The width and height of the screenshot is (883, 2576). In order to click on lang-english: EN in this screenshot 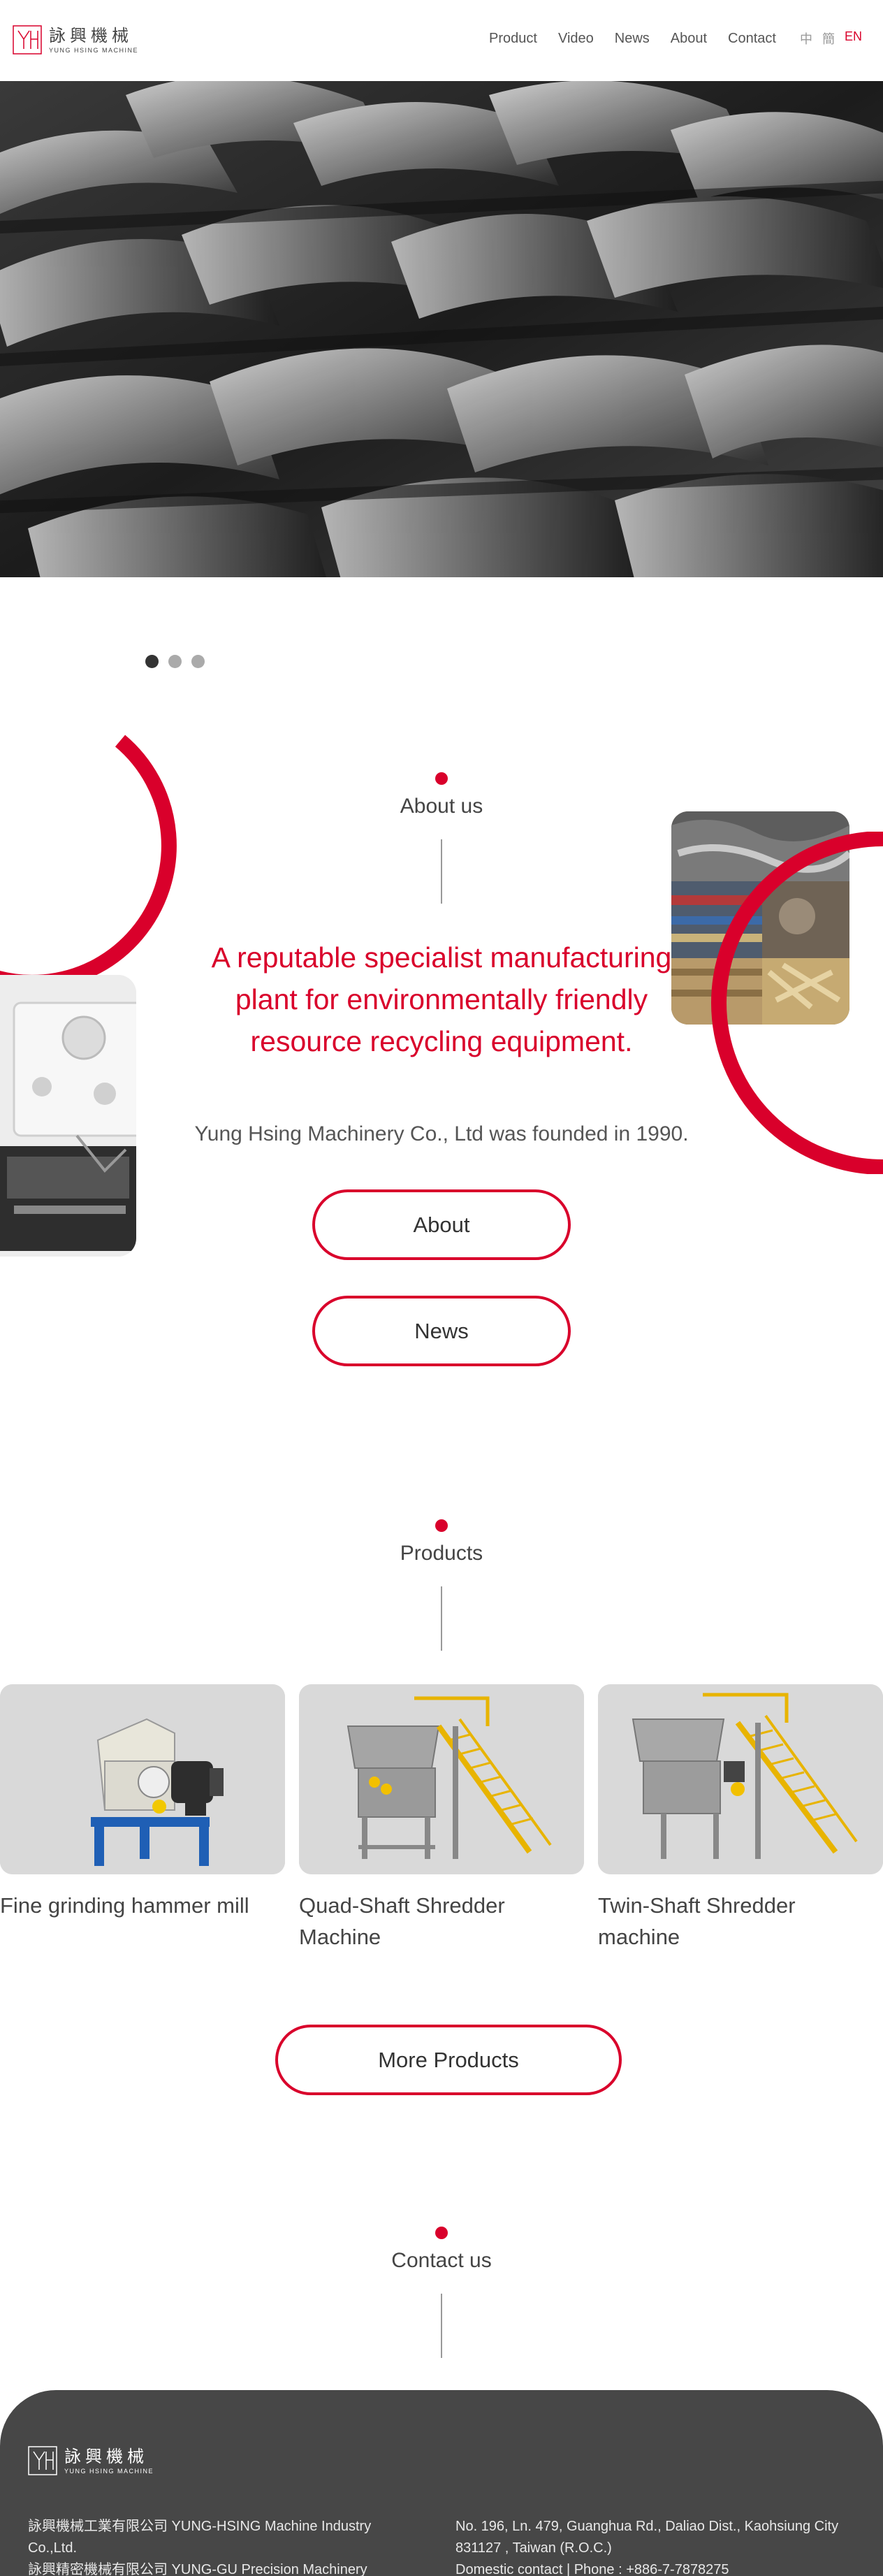, I will do `click(853, 38)`.